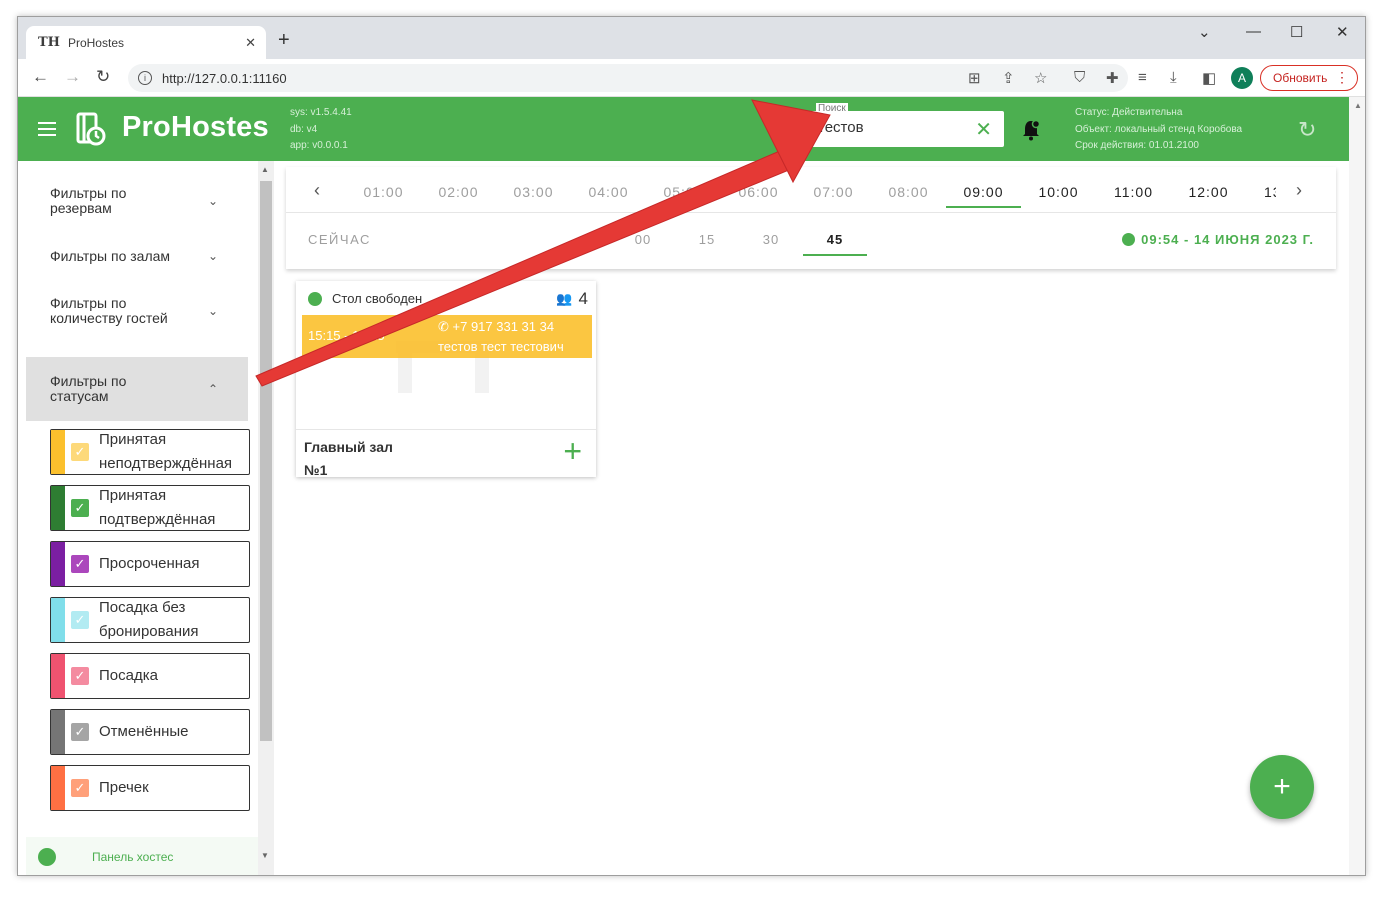 The image size is (1387, 898). I want to click on hall-name: Главный зал, so click(348, 447).